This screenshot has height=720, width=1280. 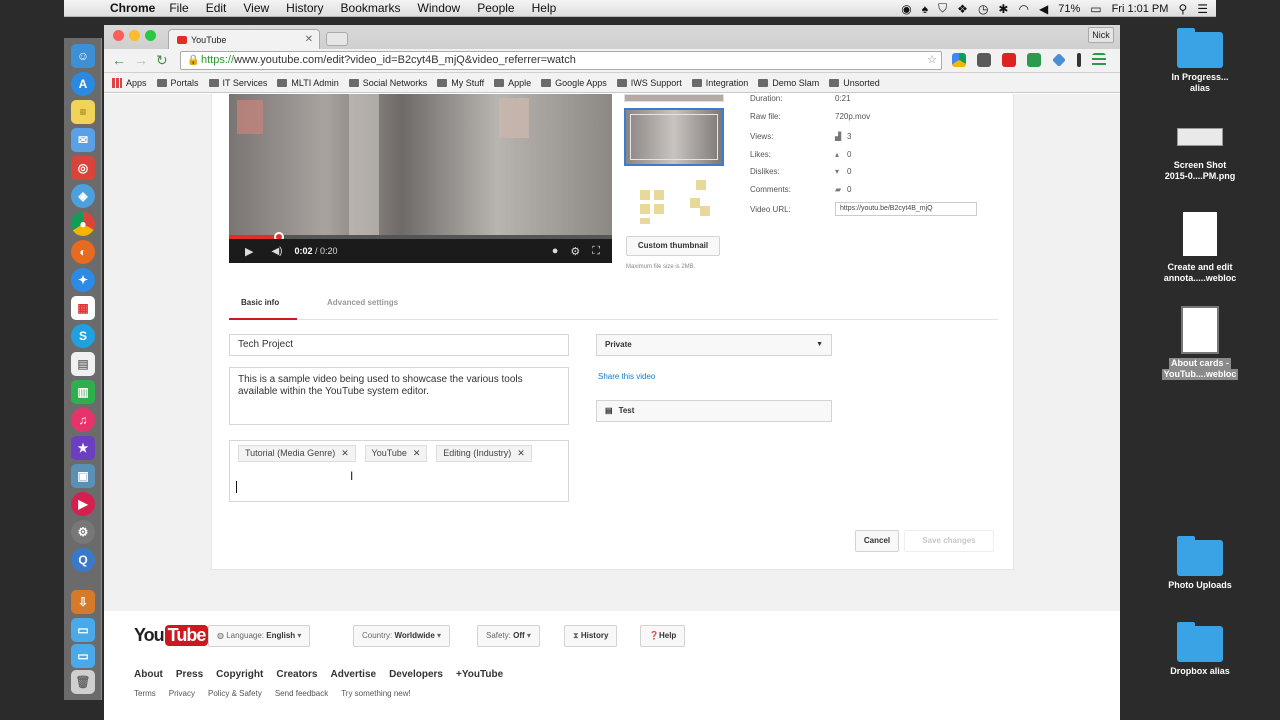 I want to click on pages-icon: ▤, so click(x=83, y=364).